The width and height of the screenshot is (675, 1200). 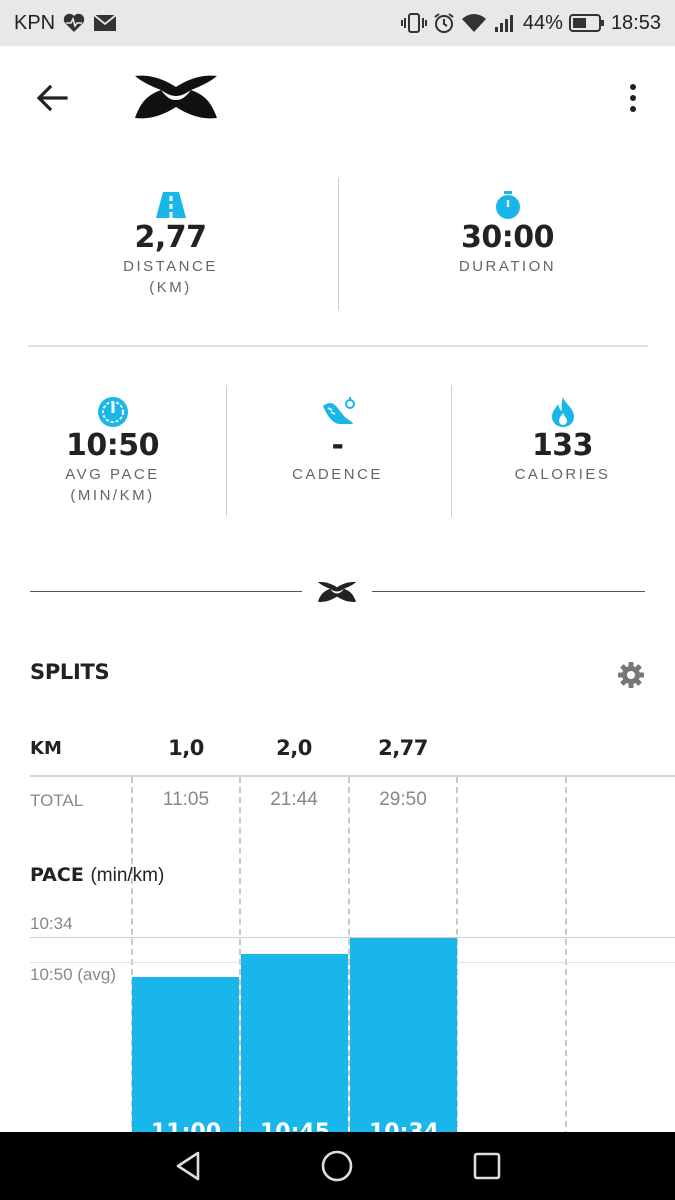 I want to click on more-options-button, so click(x=633, y=98).